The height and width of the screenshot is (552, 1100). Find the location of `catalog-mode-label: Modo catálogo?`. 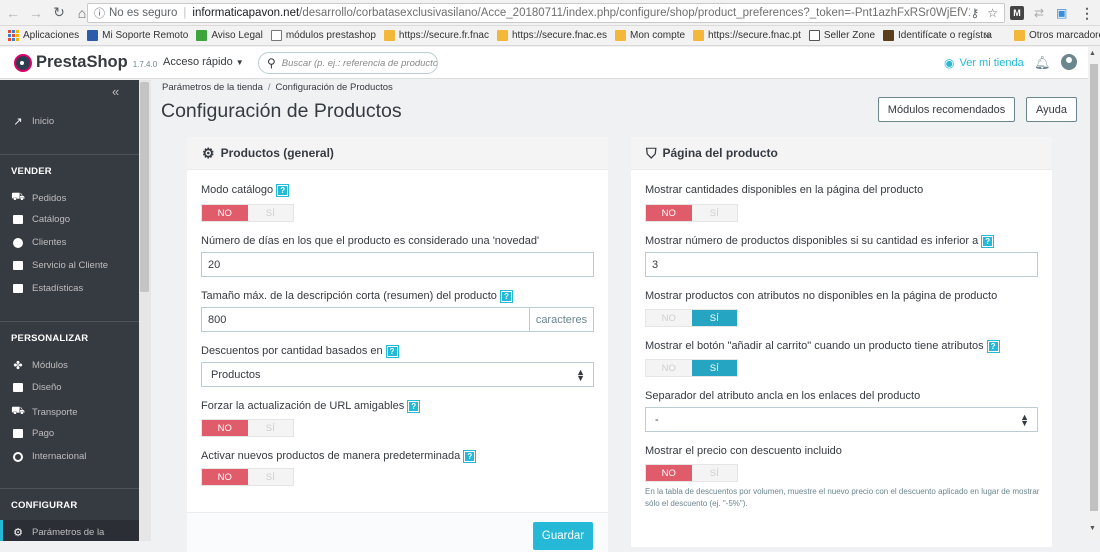

catalog-mode-label: Modo catálogo? is located at coordinates (245, 190).